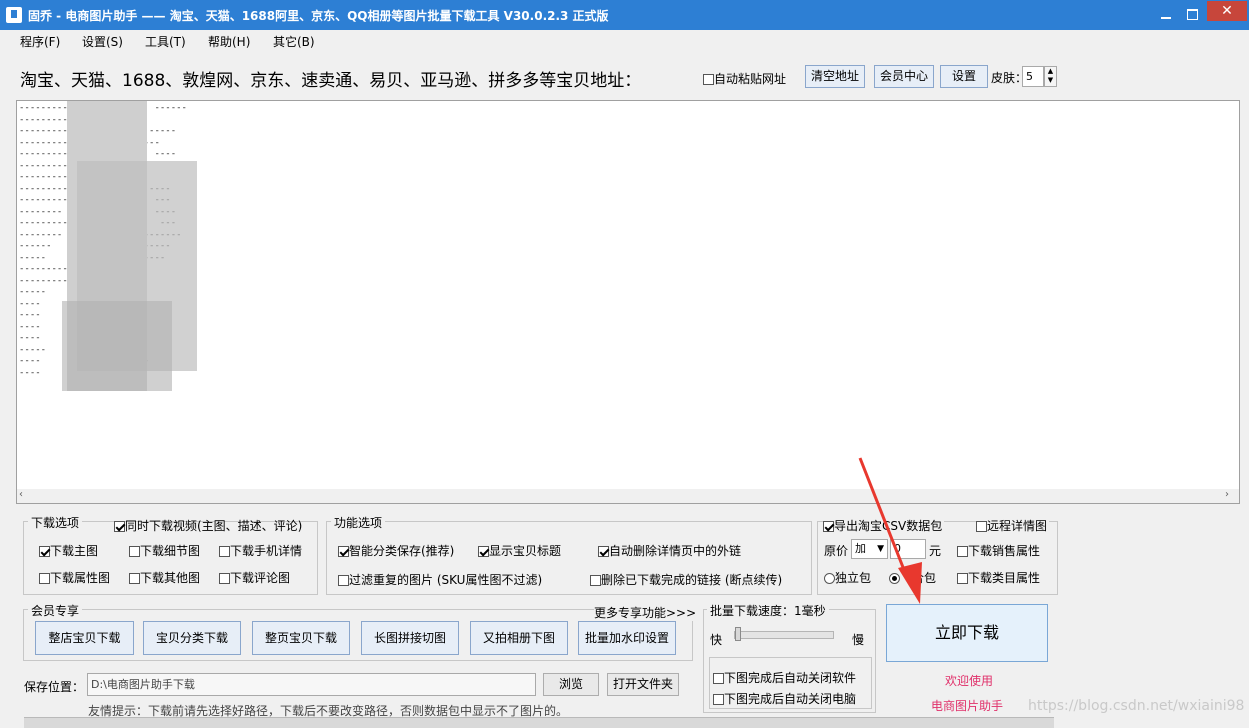  What do you see at coordinates (858, 640) in the screenshot?
I see `speed-slow-label: 慢` at bounding box center [858, 640].